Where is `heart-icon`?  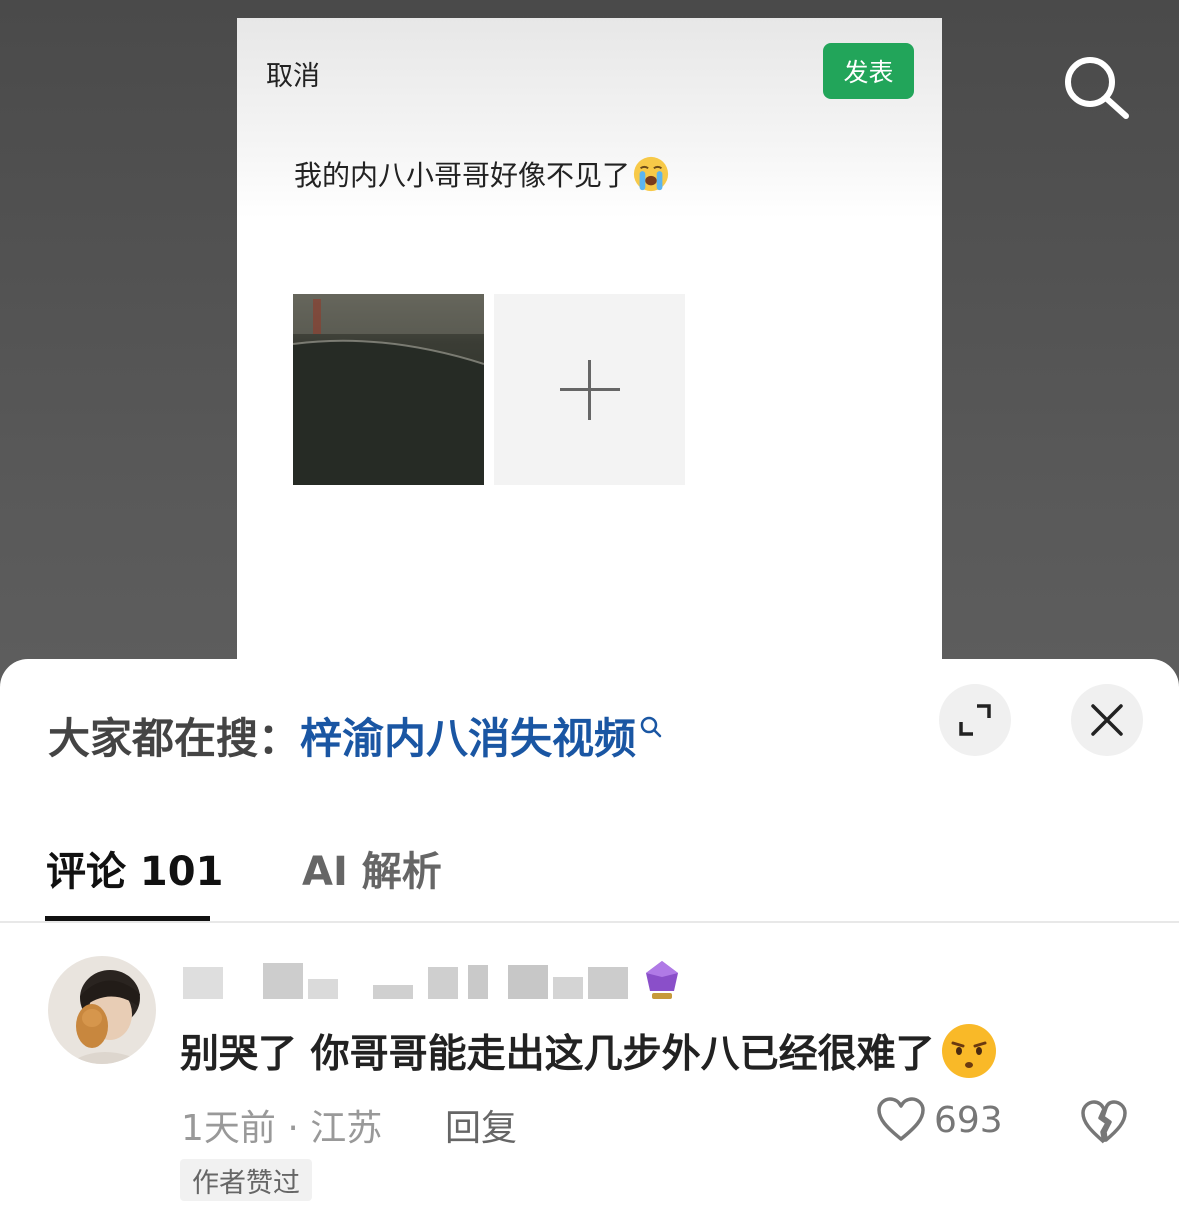 heart-icon is located at coordinates (901, 1119).